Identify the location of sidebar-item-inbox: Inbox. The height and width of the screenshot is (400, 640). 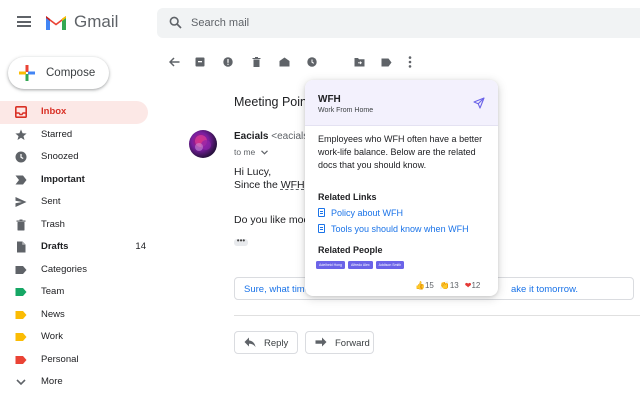
(74, 112).